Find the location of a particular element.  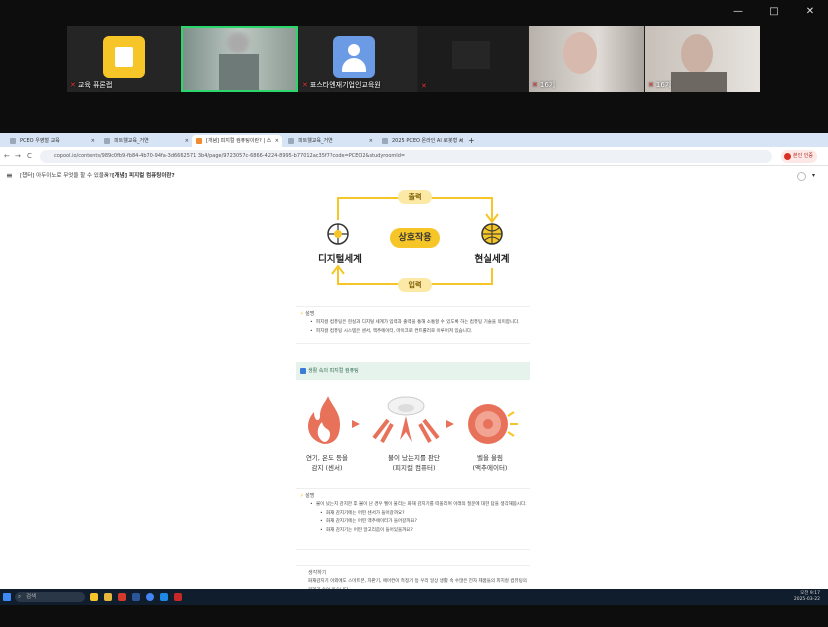

close-button: ✕ is located at coordinates (810, 12).